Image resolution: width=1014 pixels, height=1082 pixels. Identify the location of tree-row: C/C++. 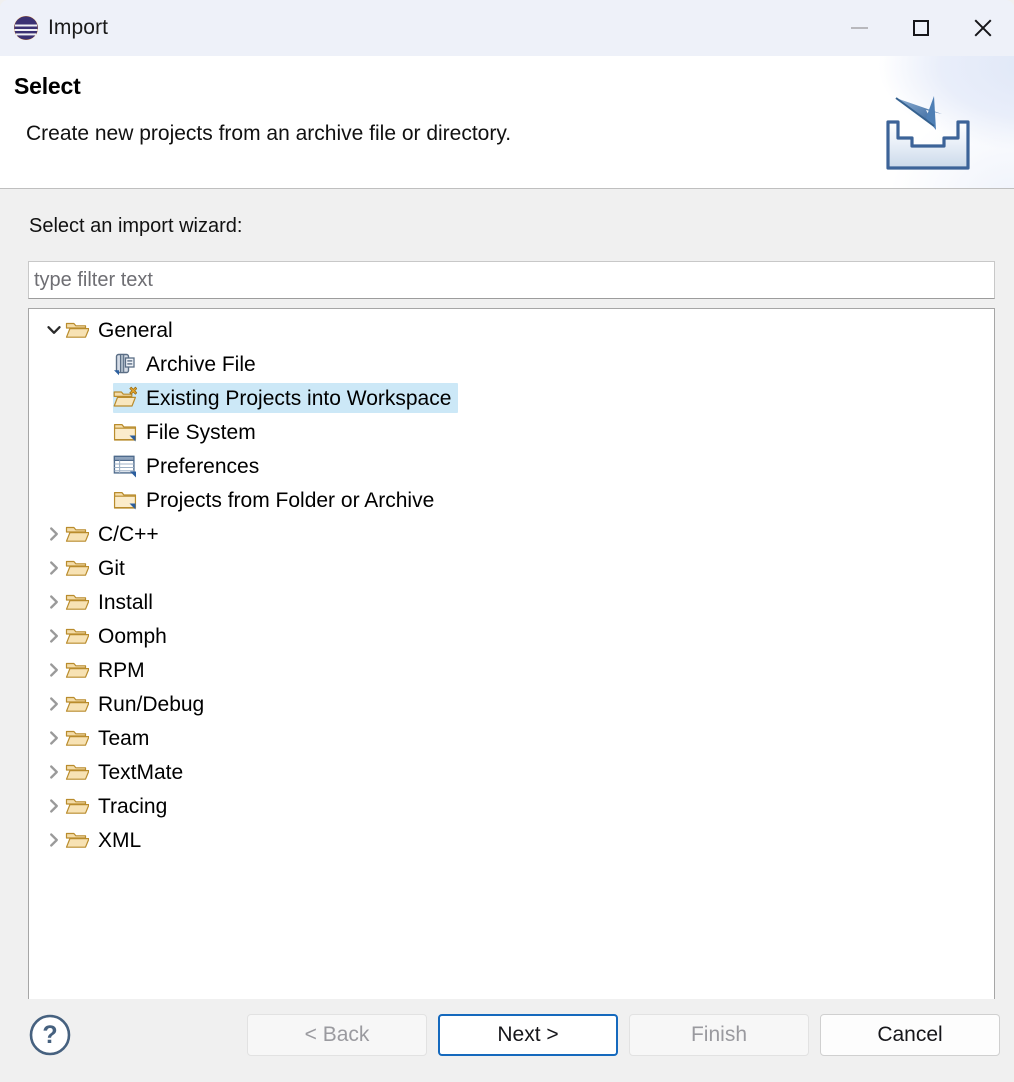
(115, 534).